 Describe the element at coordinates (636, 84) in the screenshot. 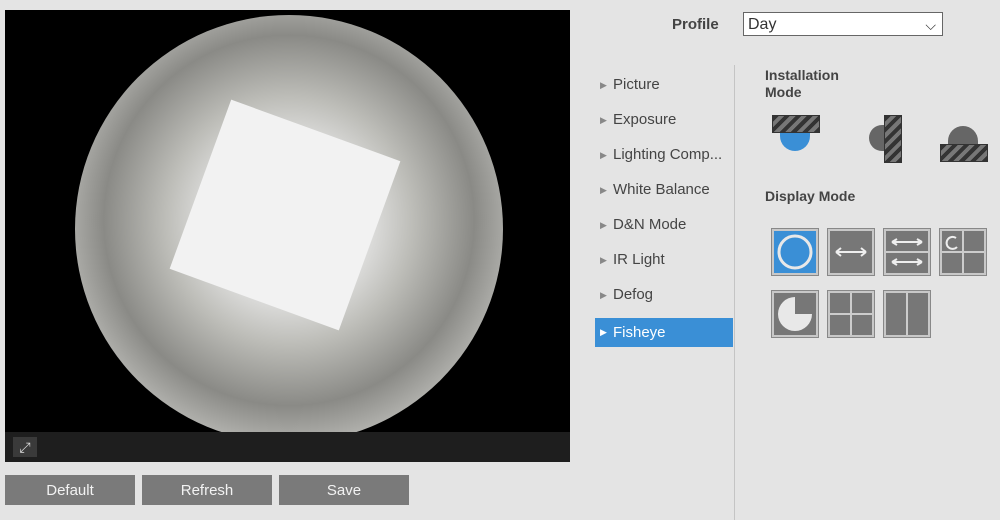

I see `menu-label: Picture` at that location.